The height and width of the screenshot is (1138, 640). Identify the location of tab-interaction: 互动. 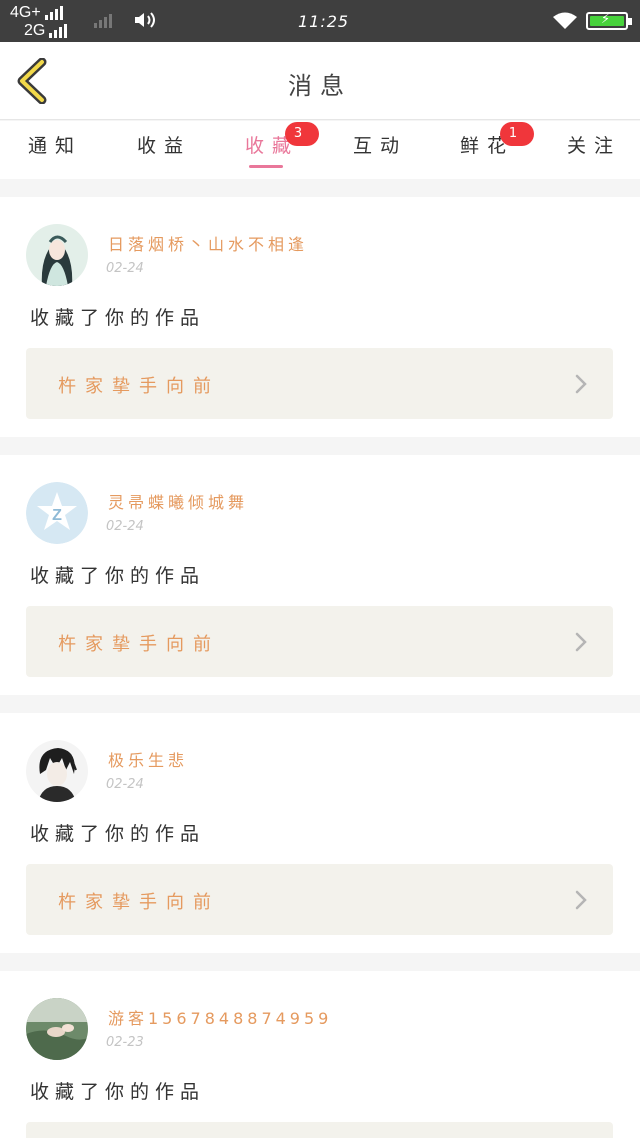
(380, 144).